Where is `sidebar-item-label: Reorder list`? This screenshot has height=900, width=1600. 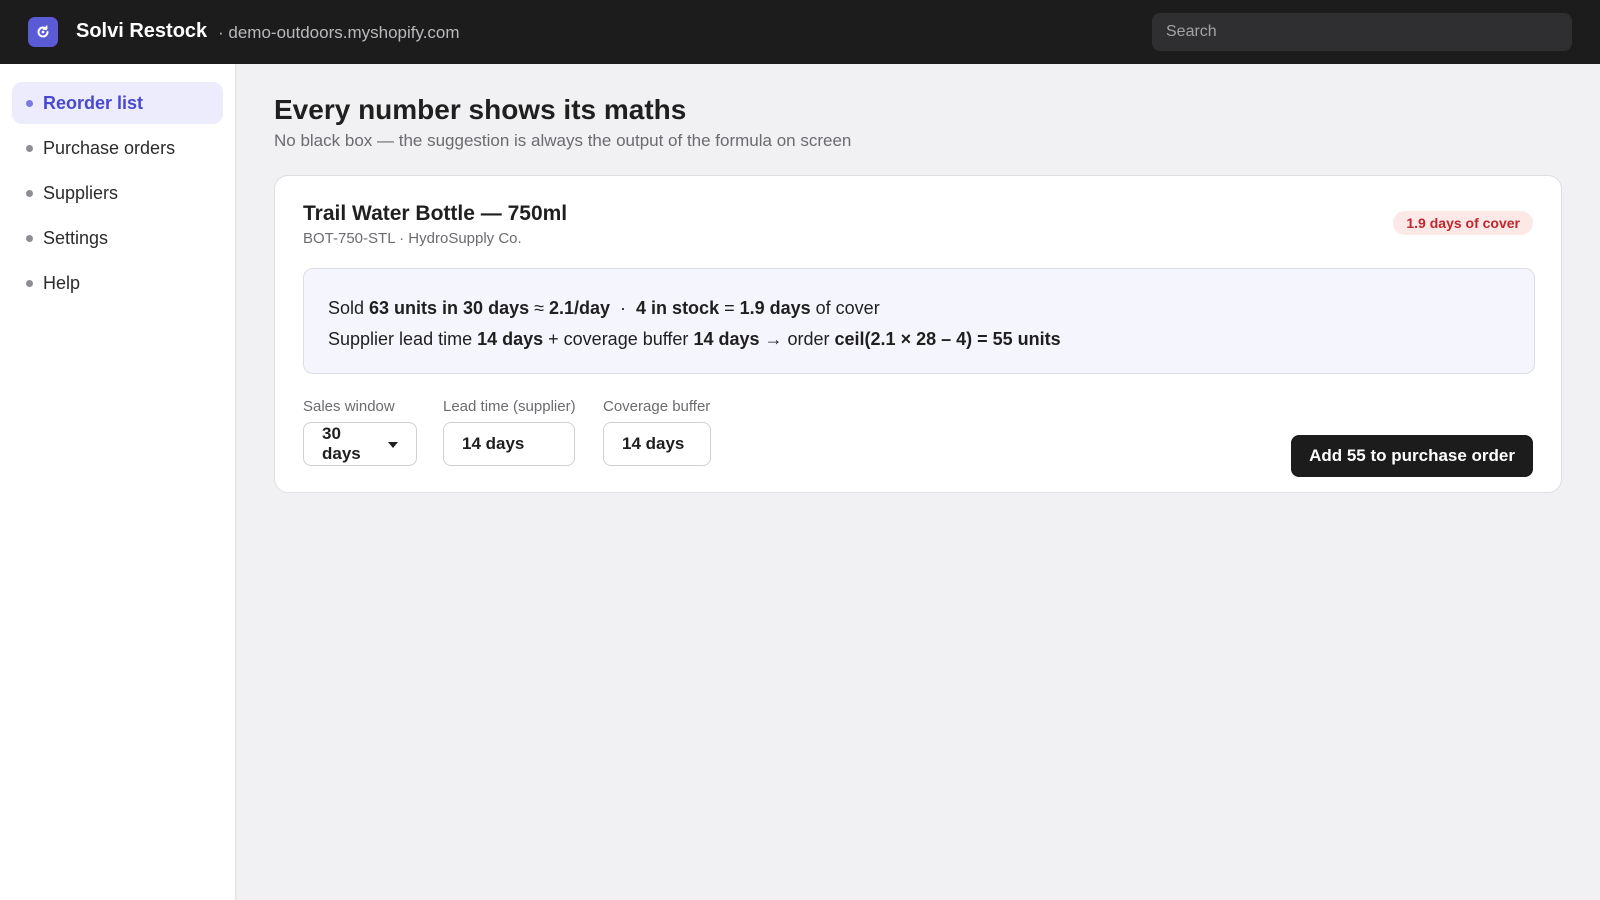
sidebar-item-label: Reorder list is located at coordinates (93, 102).